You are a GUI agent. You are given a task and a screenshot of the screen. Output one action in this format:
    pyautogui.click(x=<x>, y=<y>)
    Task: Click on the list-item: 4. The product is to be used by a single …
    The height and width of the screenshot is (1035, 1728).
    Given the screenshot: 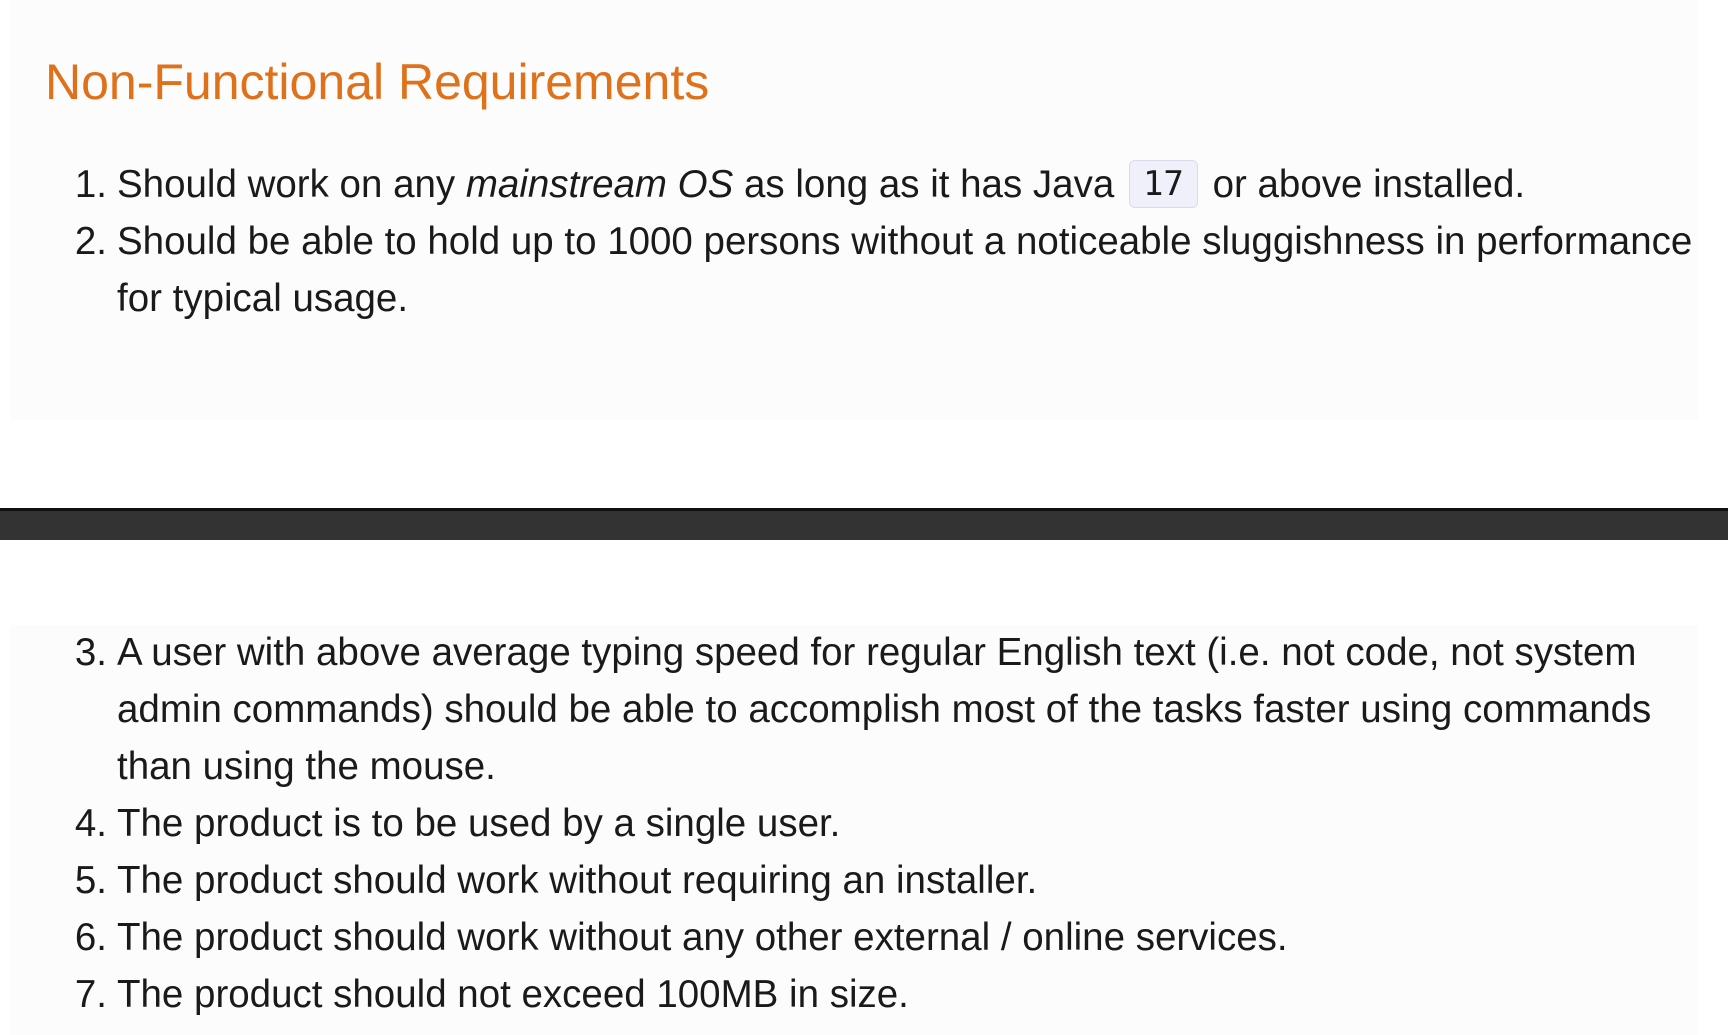 What is the action you would take?
    pyautogui.click(x=853, y=823)
    